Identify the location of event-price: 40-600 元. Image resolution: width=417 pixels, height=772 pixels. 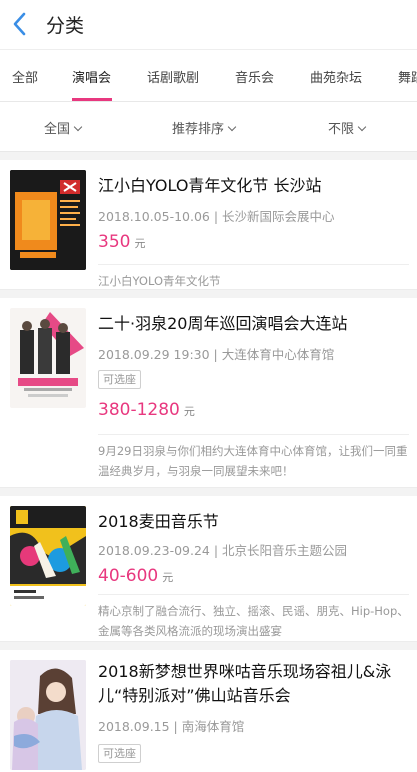
(135, 576).